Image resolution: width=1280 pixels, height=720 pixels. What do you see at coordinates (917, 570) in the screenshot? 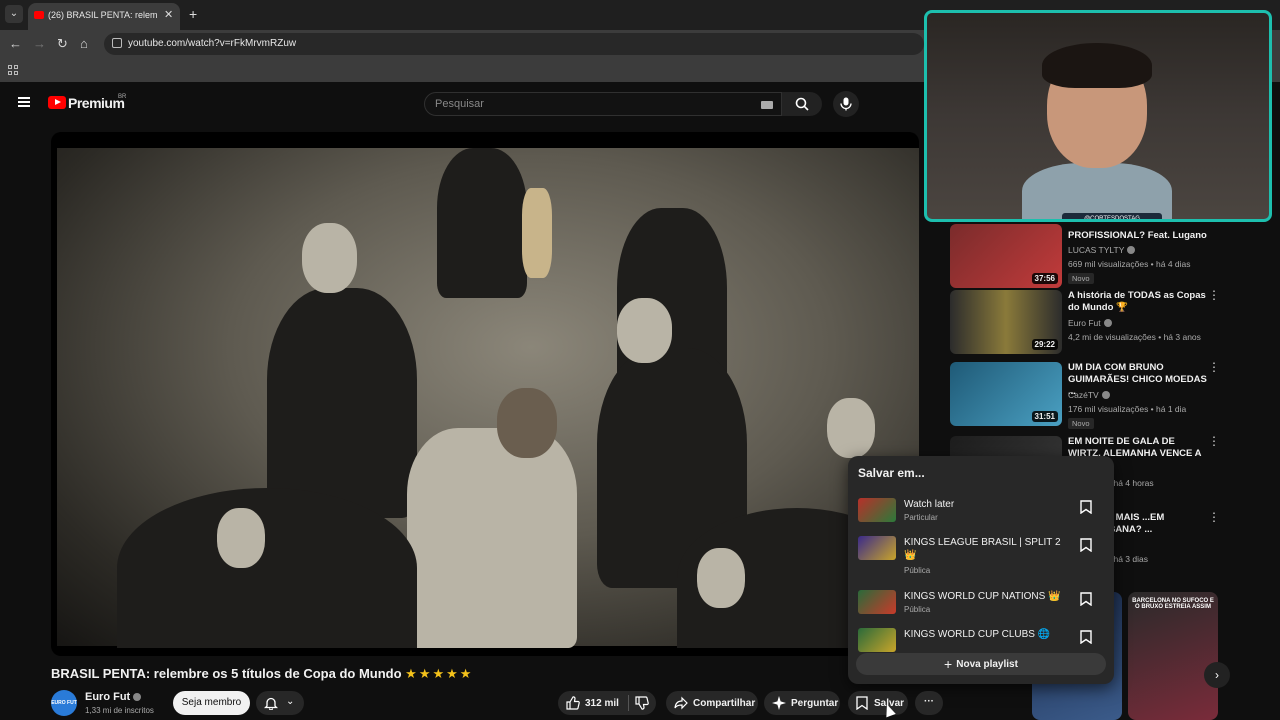
I see `playlist-privacy: Pública` at bounding box center [917, 570].